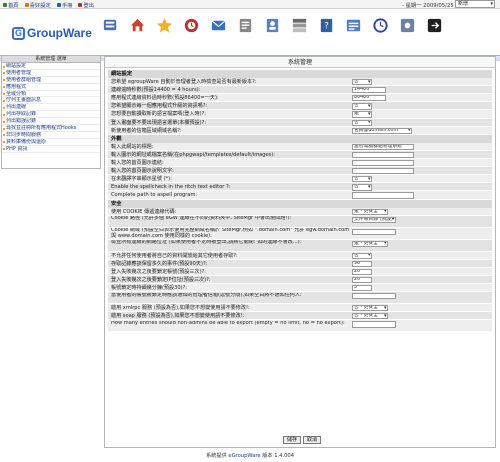  What do you see at coordinates (300, 146) in the screenshot?
I see `setting-row: 輸入此網站的標題: 當智電腦群組管理系統` at bounding box center [300, 146].